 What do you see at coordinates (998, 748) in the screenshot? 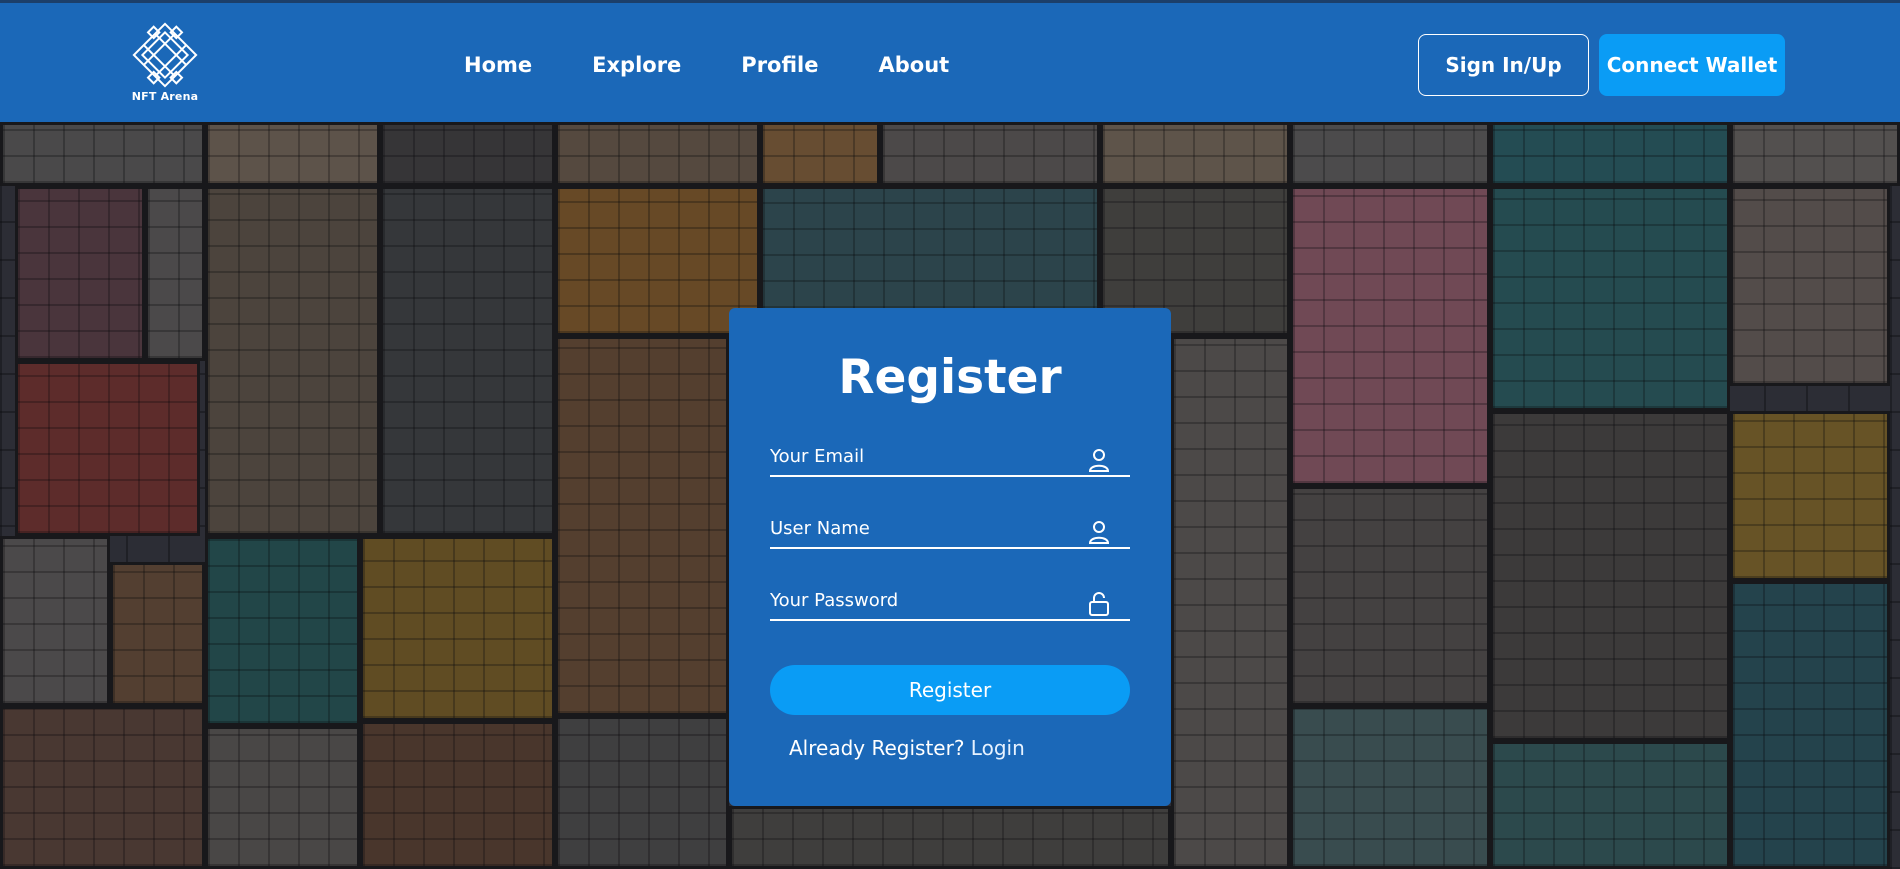
I see `login-link: Login` at bounding box center [998, 748].